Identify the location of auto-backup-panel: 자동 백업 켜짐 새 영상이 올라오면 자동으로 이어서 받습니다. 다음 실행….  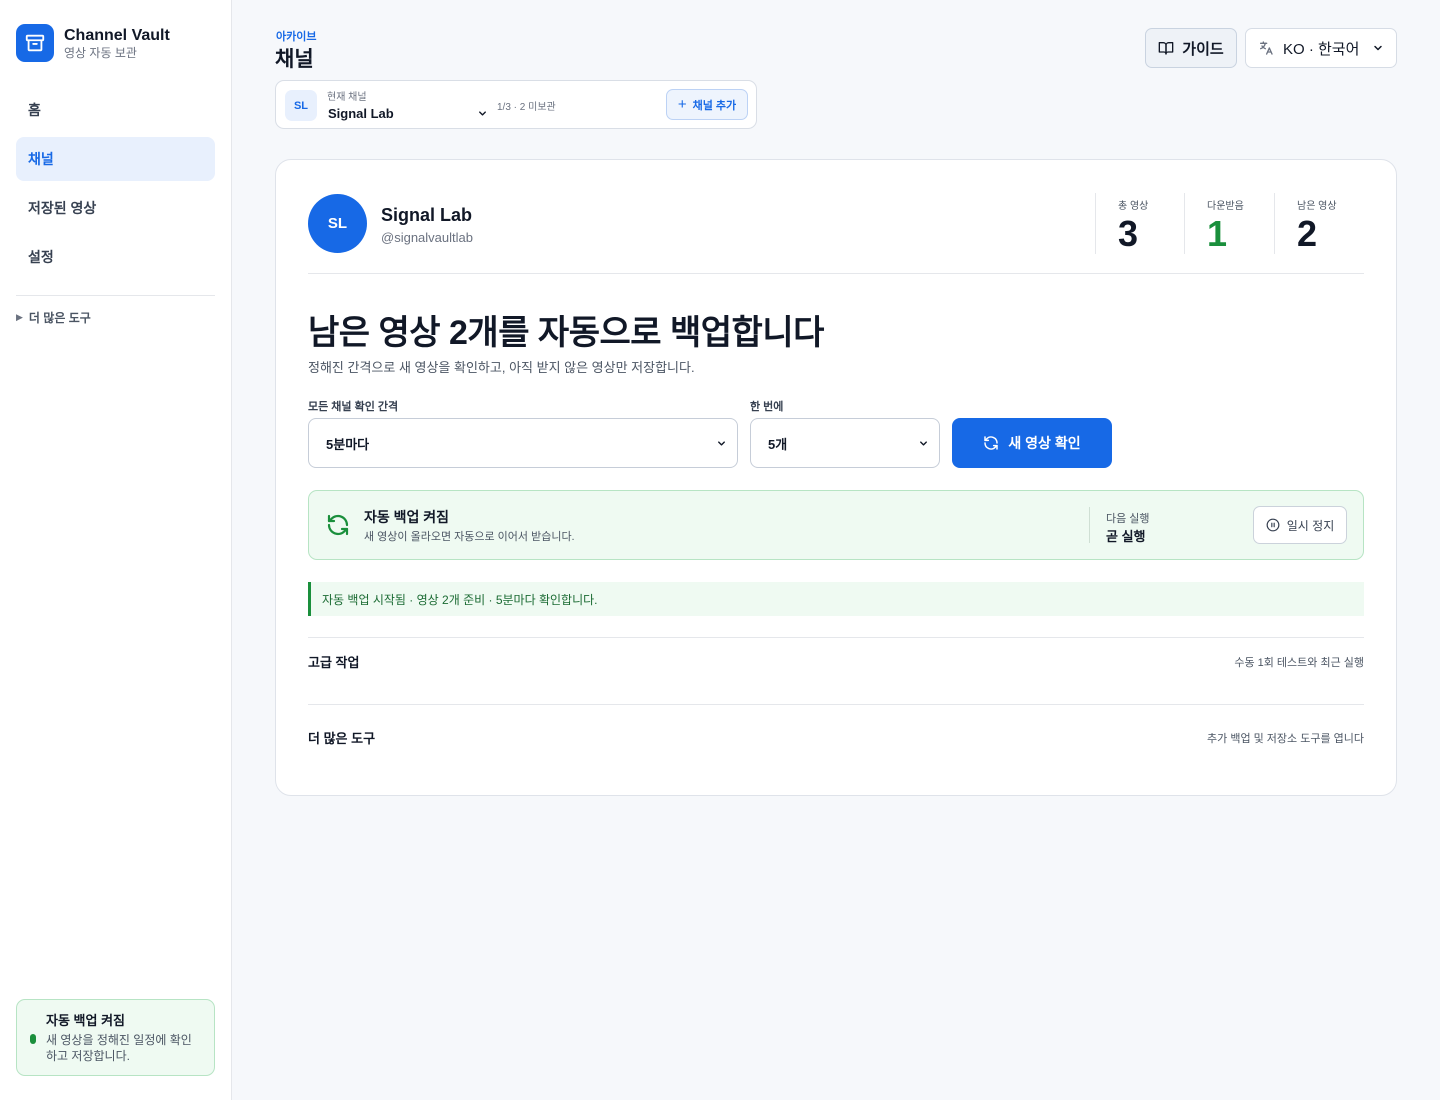
(836, 525).